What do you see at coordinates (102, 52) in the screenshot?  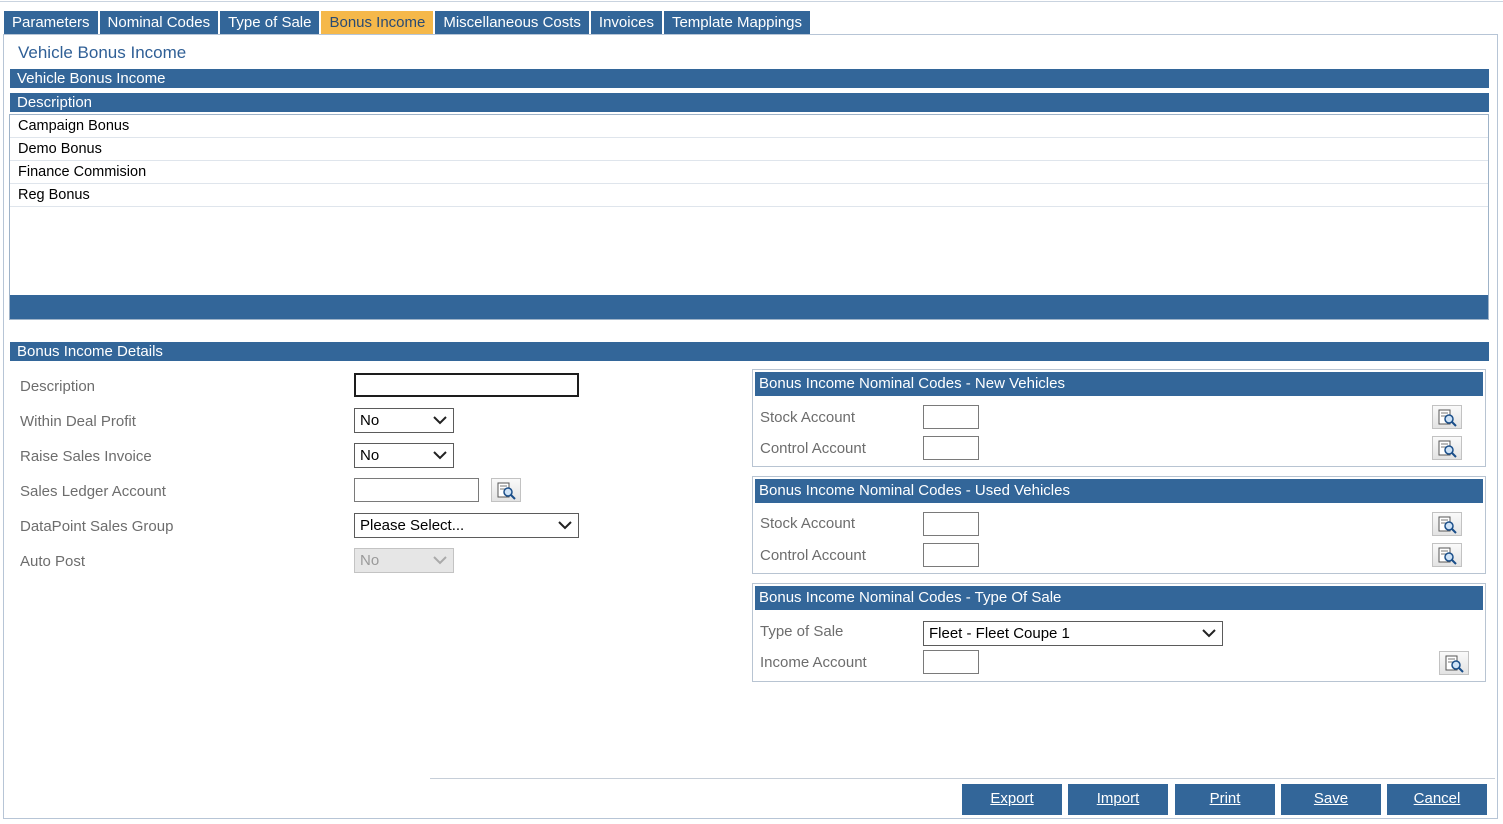 I see `page-title: Vehicle Bonus Income` at bounding box center [102, 52].